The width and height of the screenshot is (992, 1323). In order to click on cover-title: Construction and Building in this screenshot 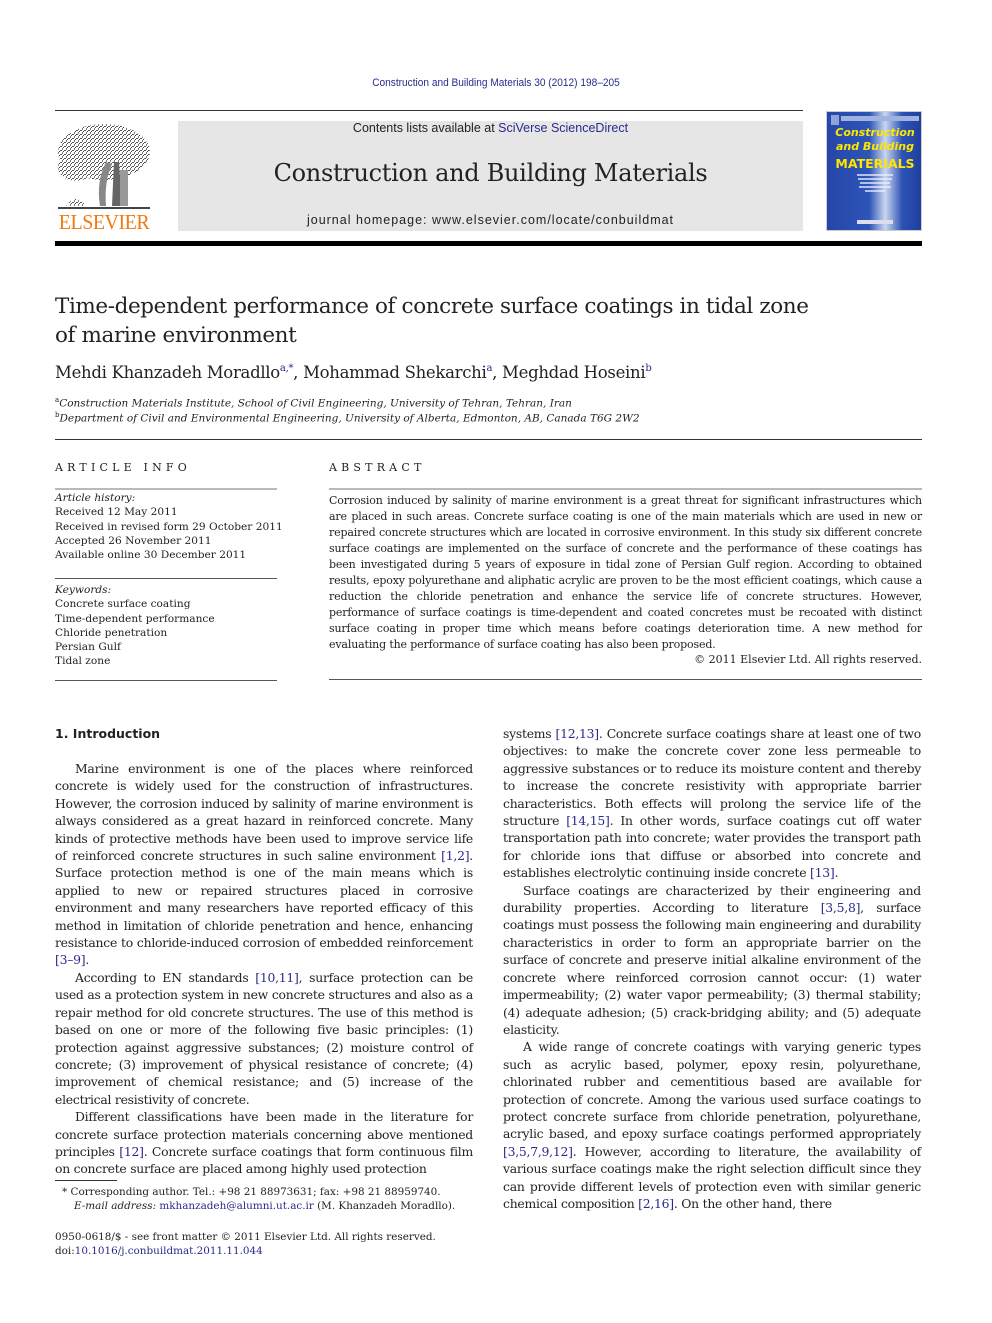, I will do `click(875, 140)`.